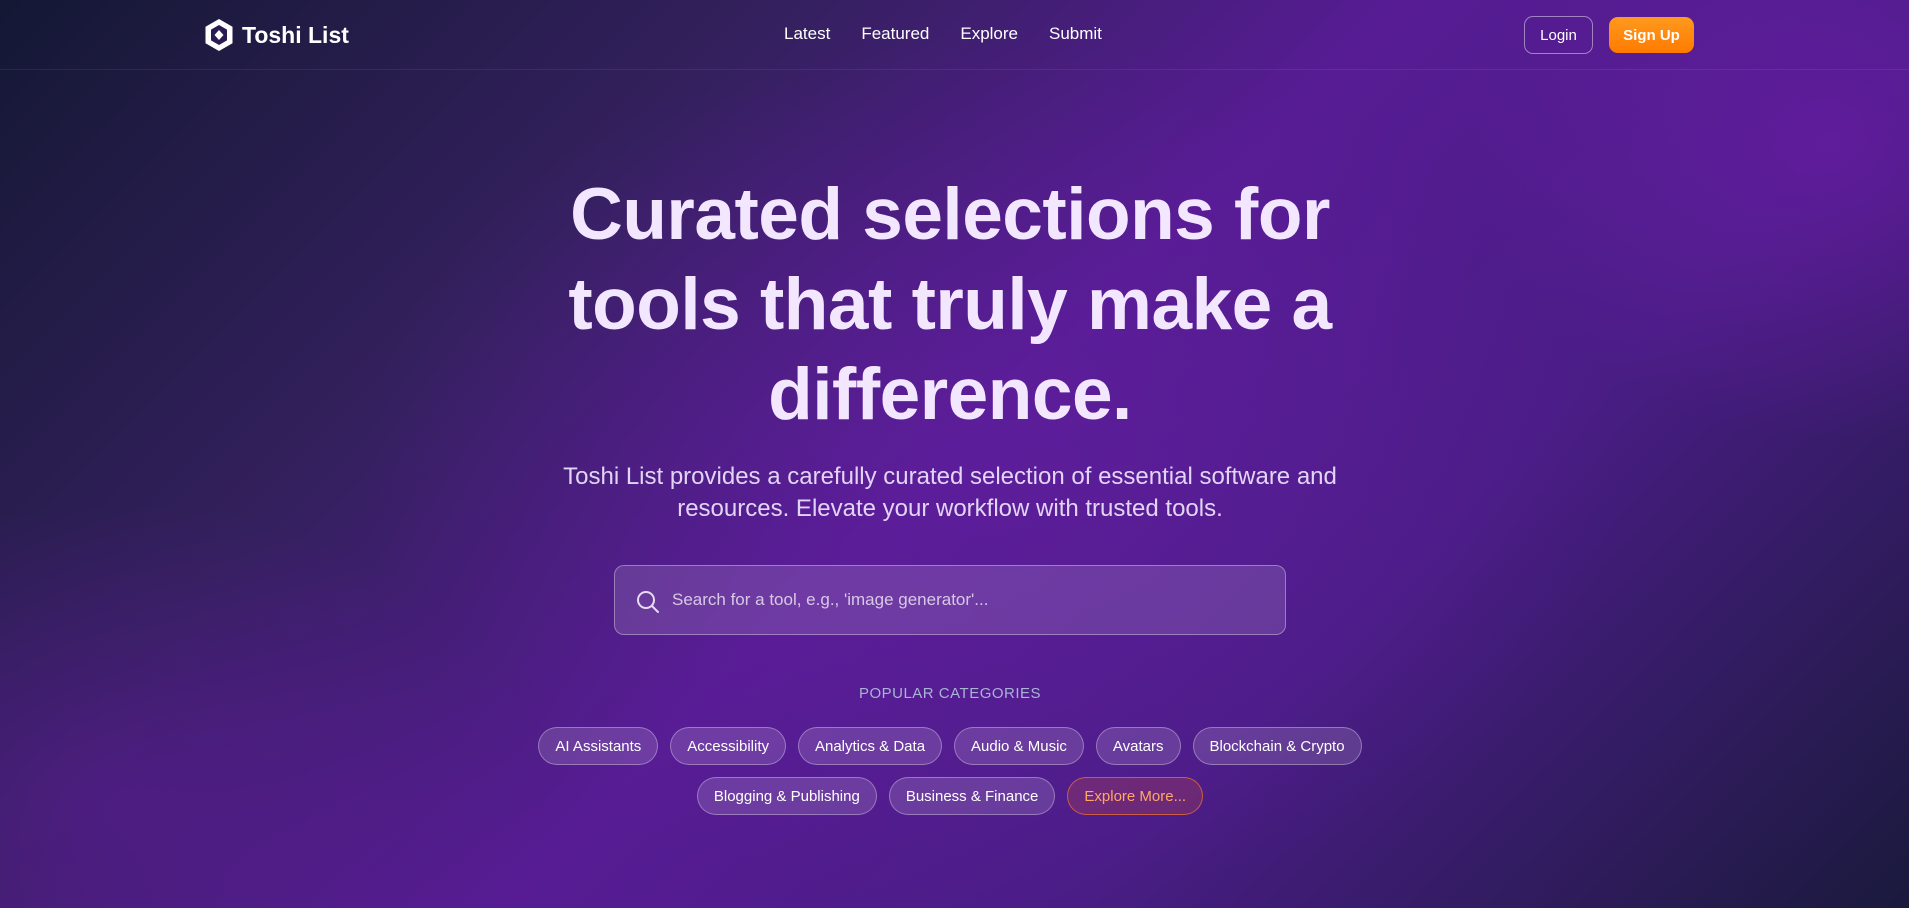  Describe the element at coordinates (972, 600) in the screenshot. I see `search-input` at that location.